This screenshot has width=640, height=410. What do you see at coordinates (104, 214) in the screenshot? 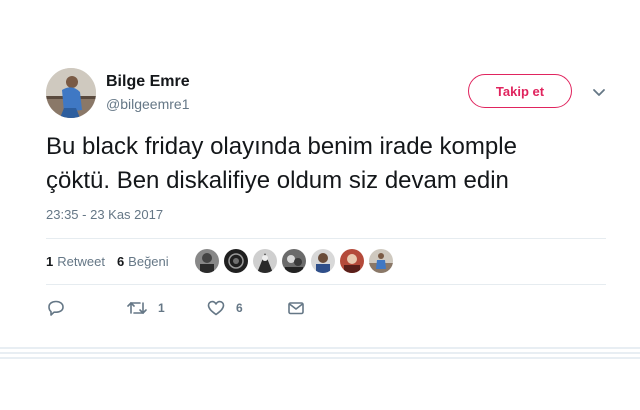
I see `tweet-timestamp: 23:35 - 23 Kas 2017` at bounding box center [104, 214].